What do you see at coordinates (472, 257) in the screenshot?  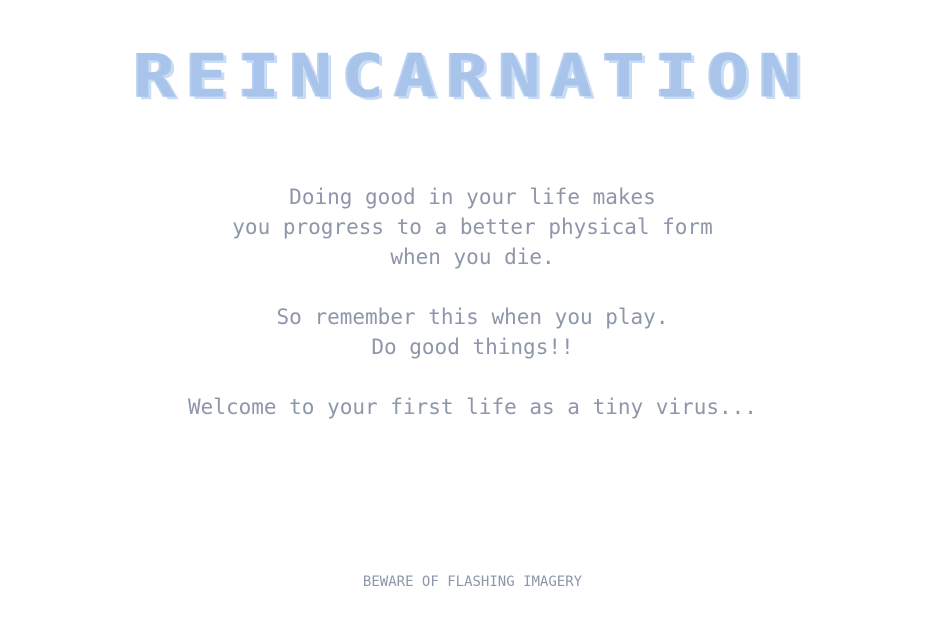 I see `story-line: when you die.` at bounding box center [472, 257].